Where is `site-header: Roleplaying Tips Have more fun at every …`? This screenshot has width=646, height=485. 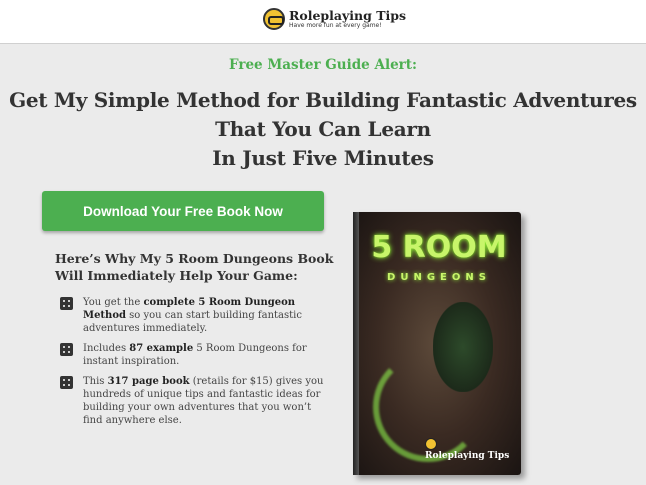 site-header: Roleplaying Tips Have more fun at every … is located at coordinates (323, 22).